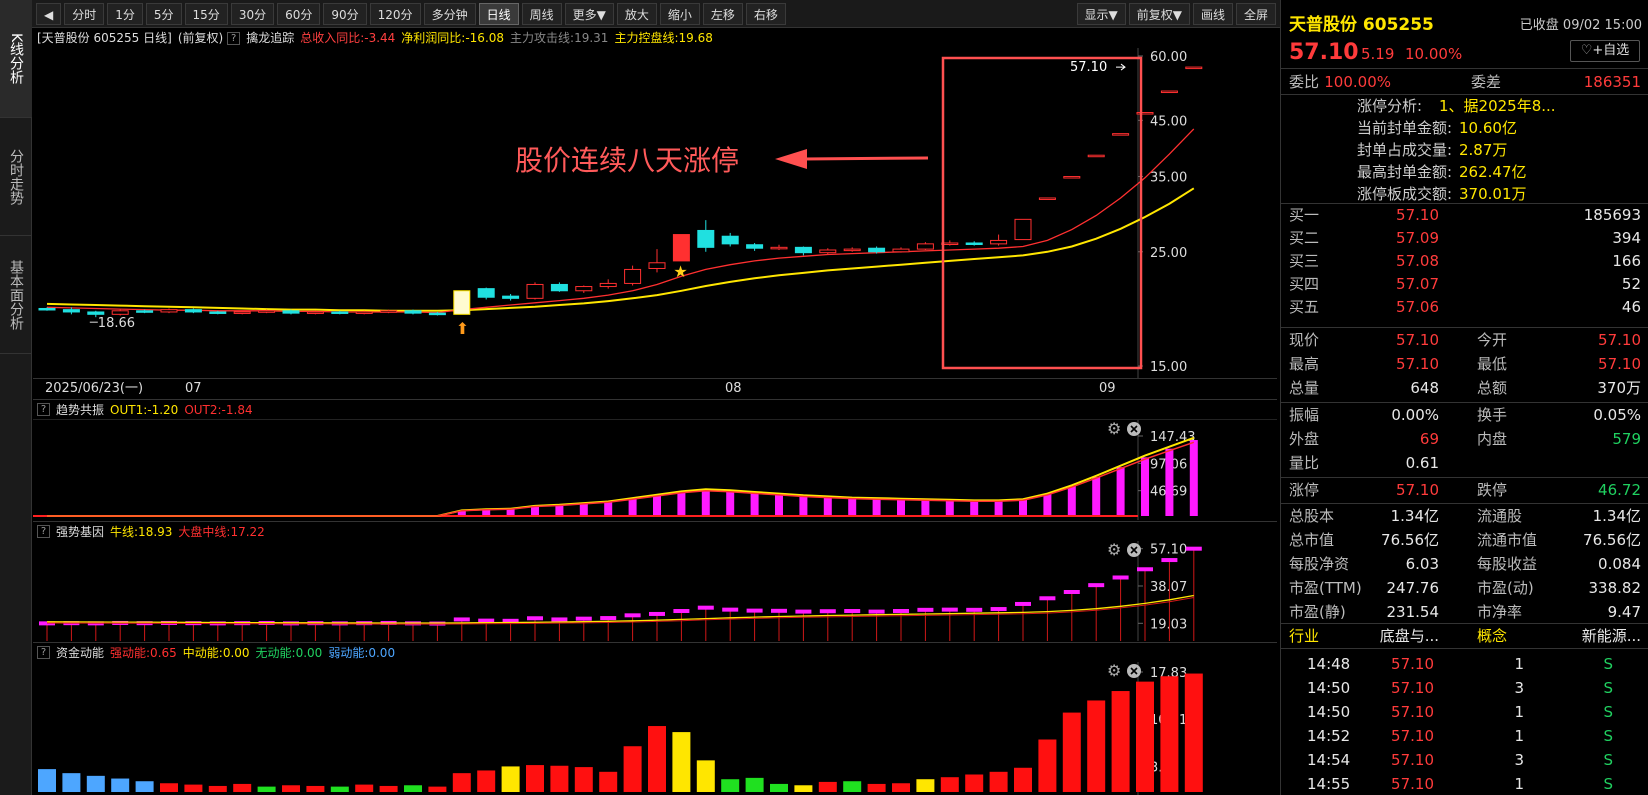 The image size is (1648, 795). Describe the element at coordinates (80, 531) in the screenshot. I see `sub2-name: 强势基因` at that location.